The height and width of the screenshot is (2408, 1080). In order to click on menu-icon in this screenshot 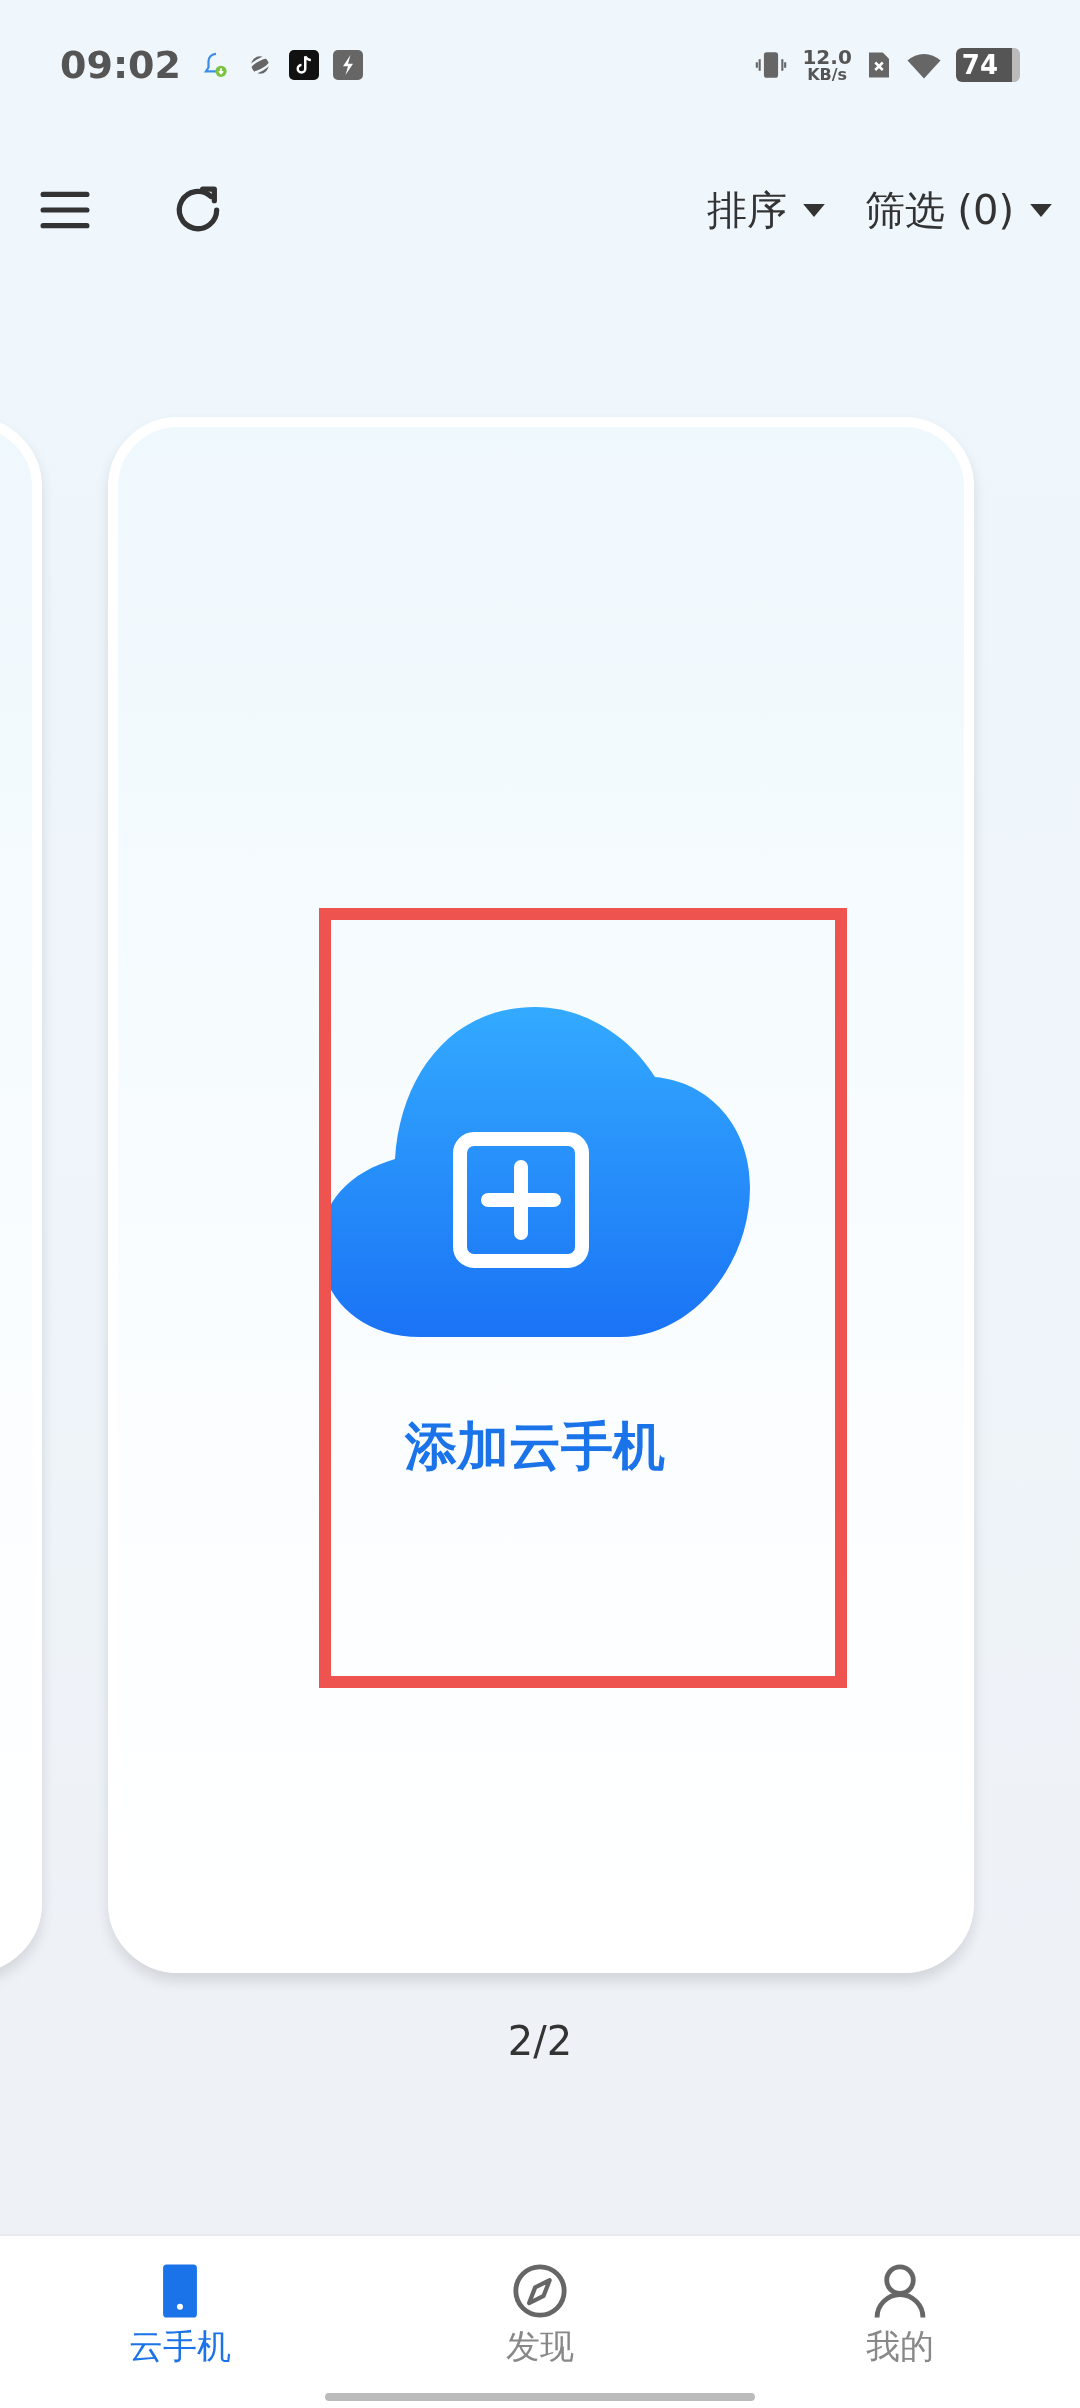, I will do `click(65, 210)`.